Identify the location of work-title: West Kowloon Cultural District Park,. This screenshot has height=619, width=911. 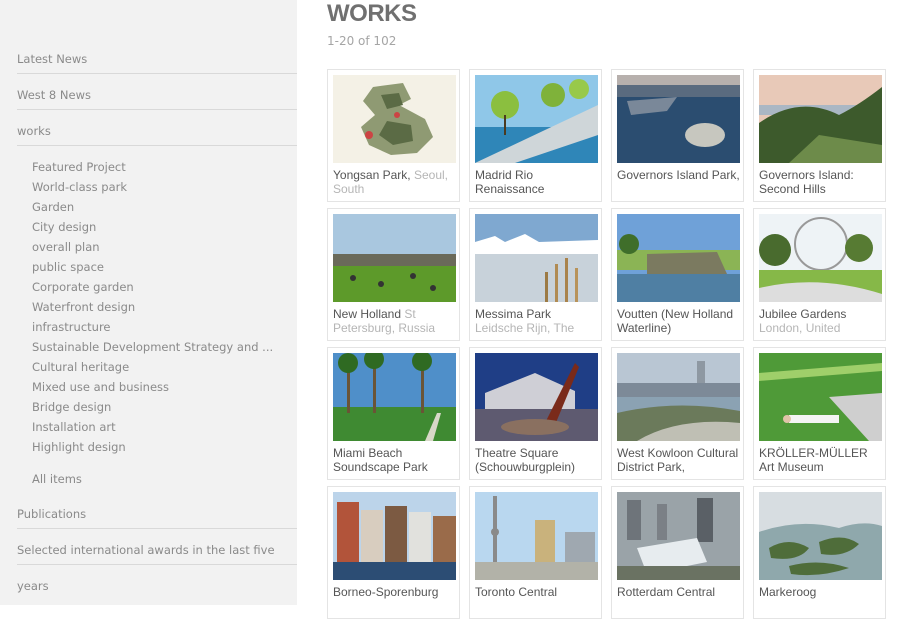
(678, 460).